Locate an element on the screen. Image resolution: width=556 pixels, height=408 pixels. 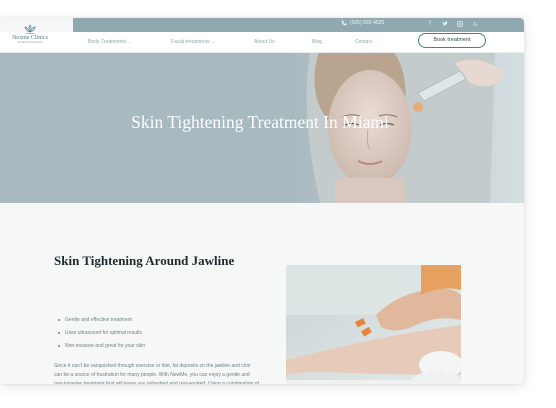
nav-contact: Contact is located at coordinates (363, 42).